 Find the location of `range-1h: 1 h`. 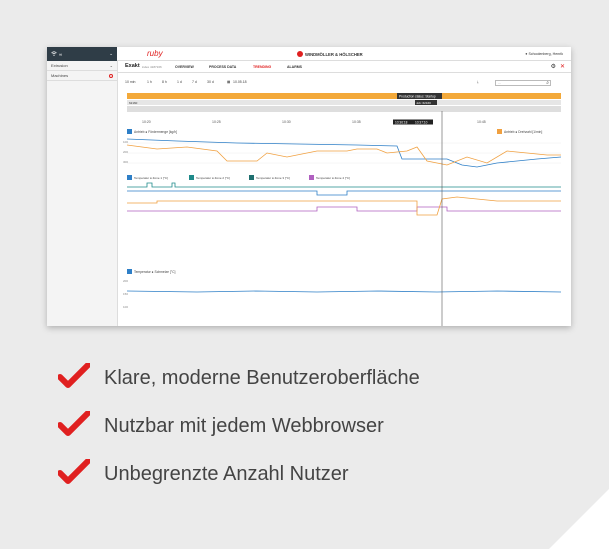

range-1h: 1 h is located at coordinates (149, 82).